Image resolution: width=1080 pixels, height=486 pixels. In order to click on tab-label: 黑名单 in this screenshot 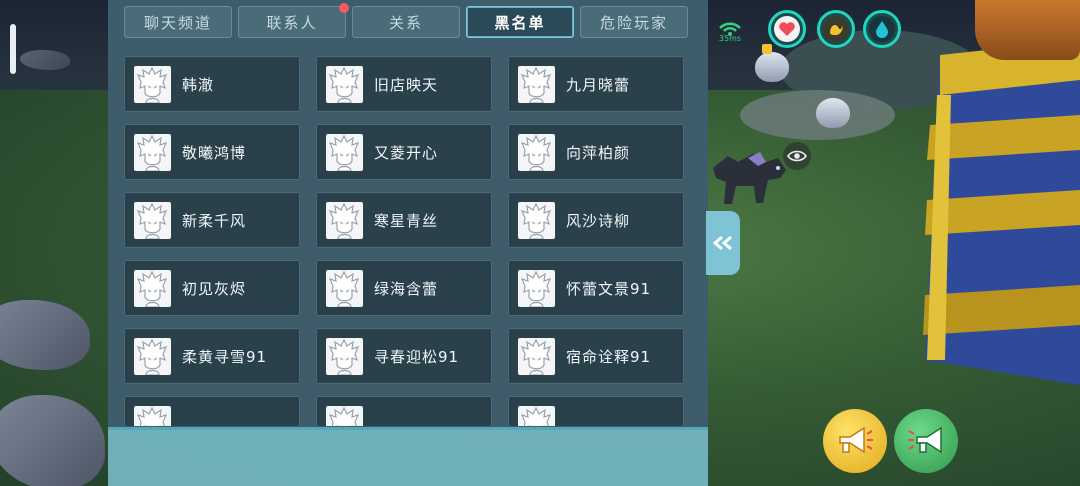, I will do `click(520, 22)`.